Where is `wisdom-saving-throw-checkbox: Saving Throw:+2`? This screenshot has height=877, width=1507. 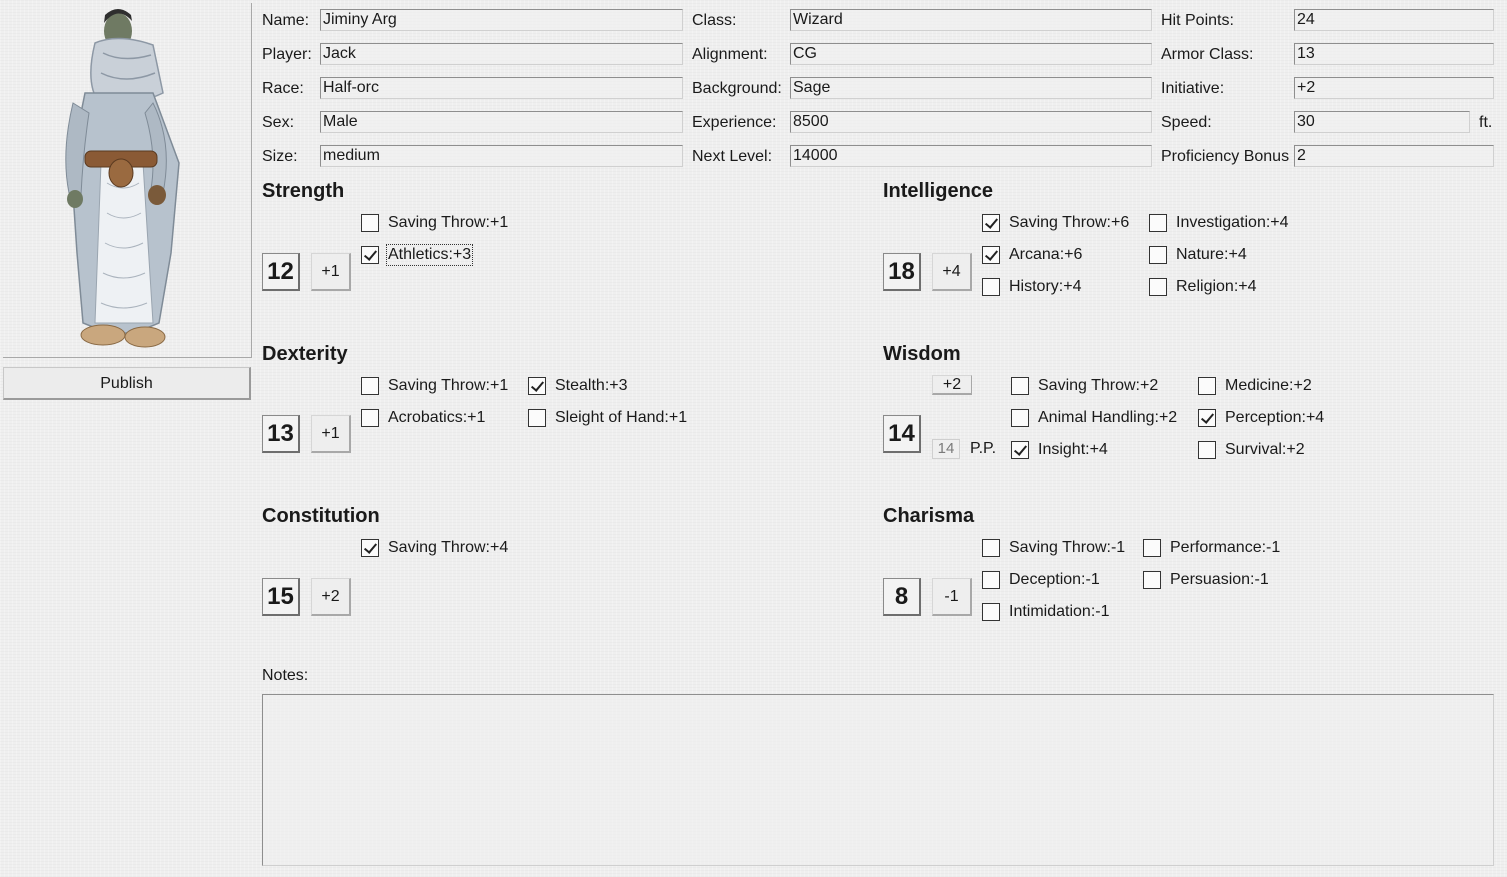 wisdom-saving-throw-checkbox: Saving Throw:+2 is located at coordinates (1084, 386).